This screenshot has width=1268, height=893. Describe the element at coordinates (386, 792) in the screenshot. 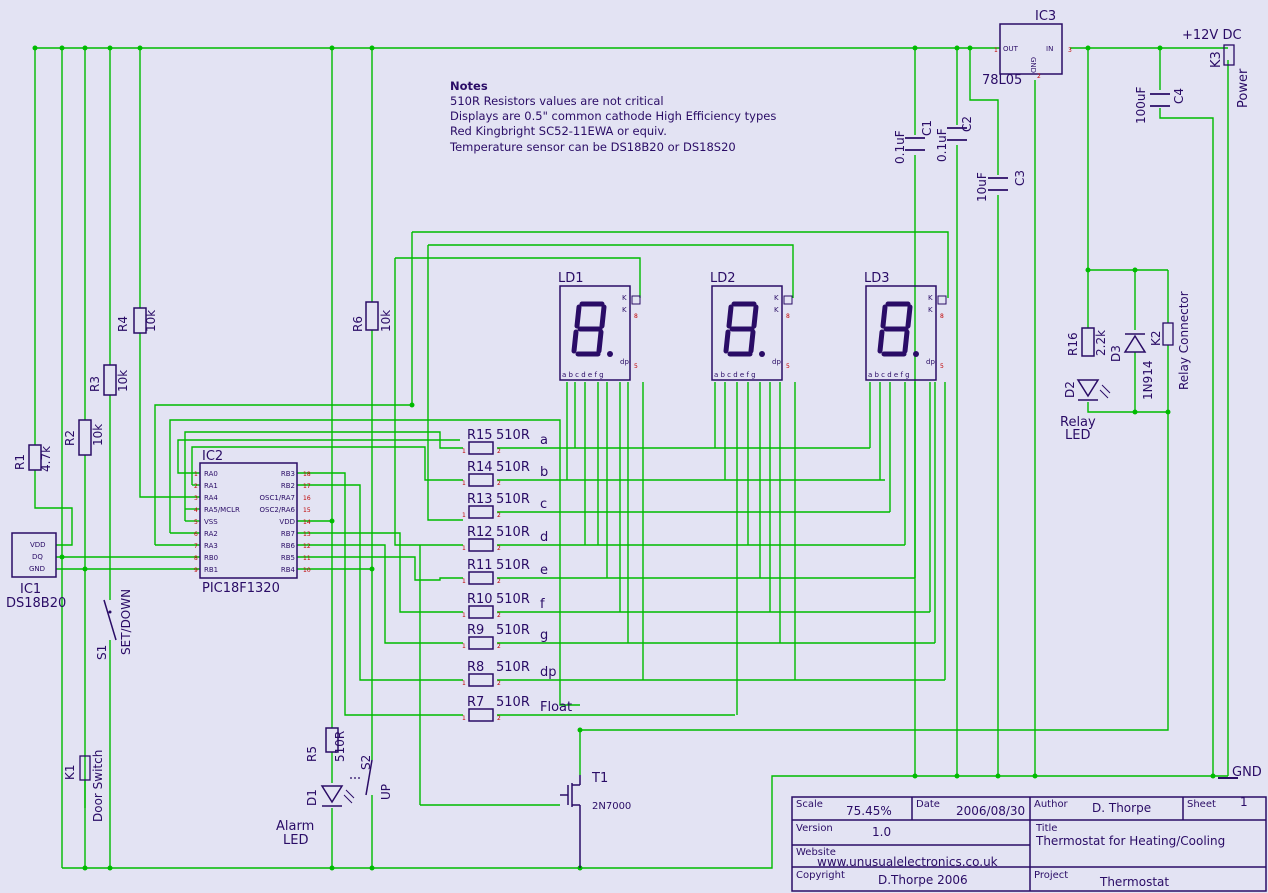

I see `s2-name: UP` at that location.